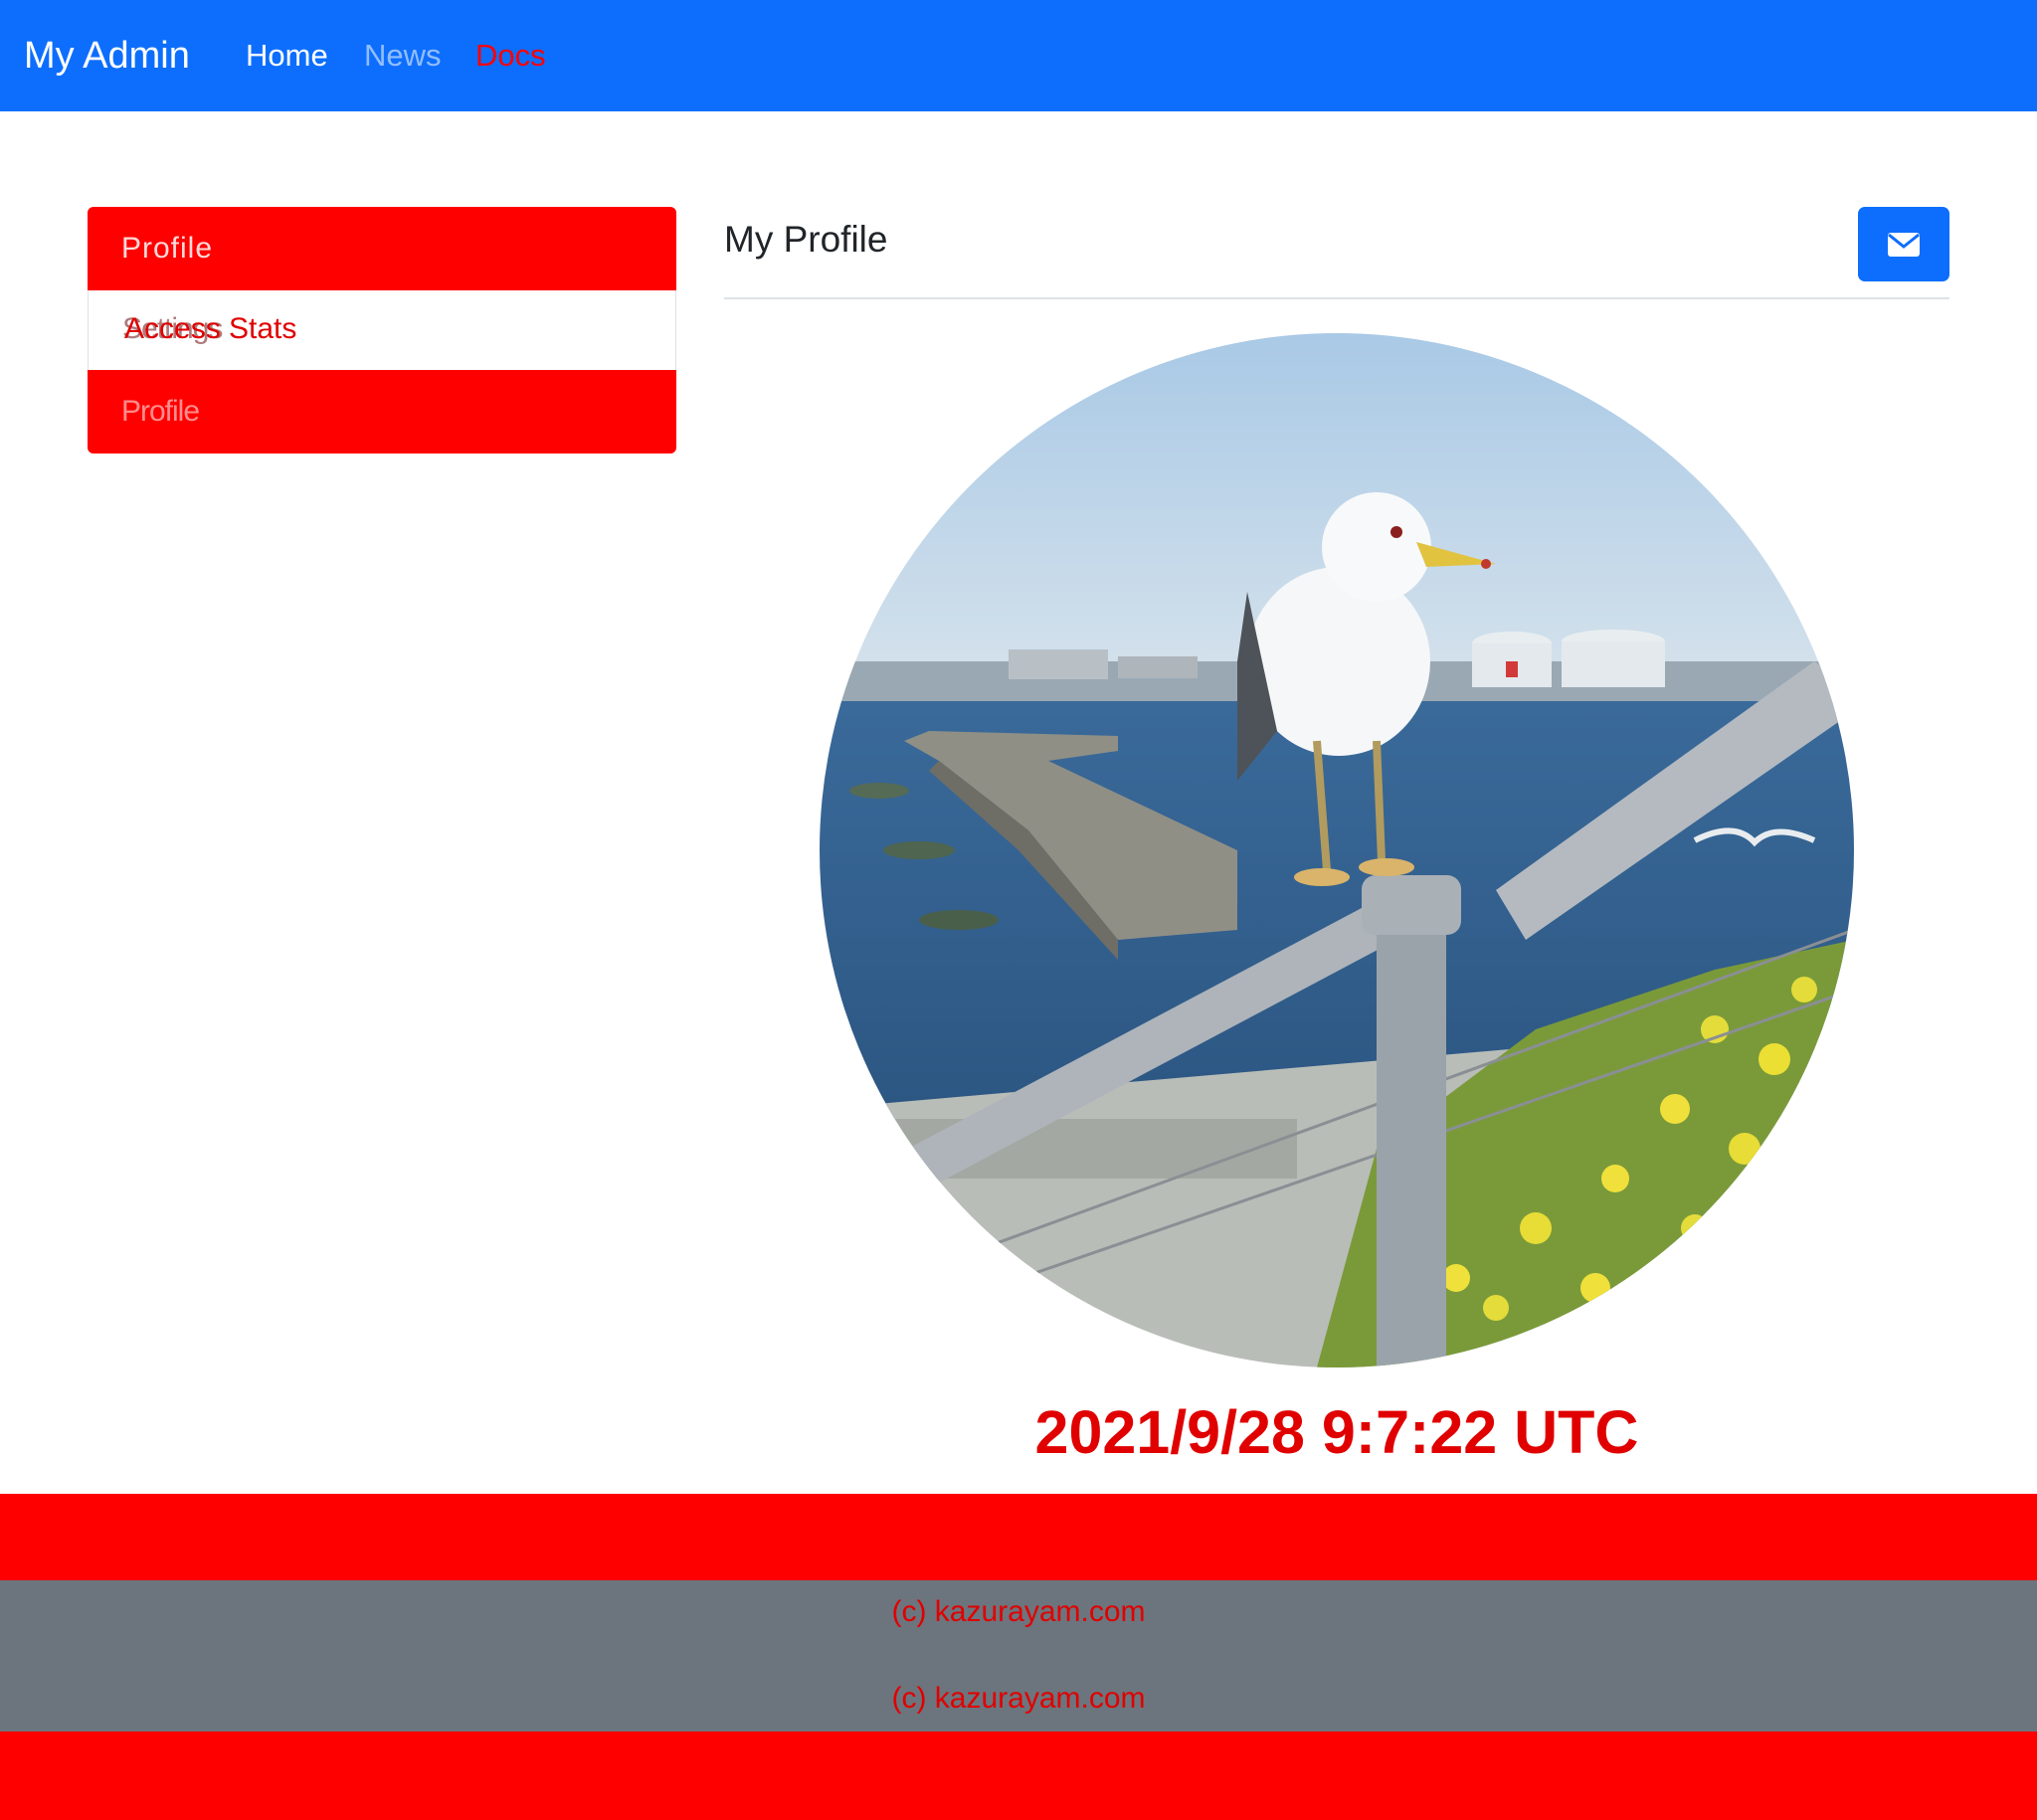 This screenshot has width=2037, height=1820. I want to click on sidebar-item-settings: Settings Access Stats, so click(382, 330).